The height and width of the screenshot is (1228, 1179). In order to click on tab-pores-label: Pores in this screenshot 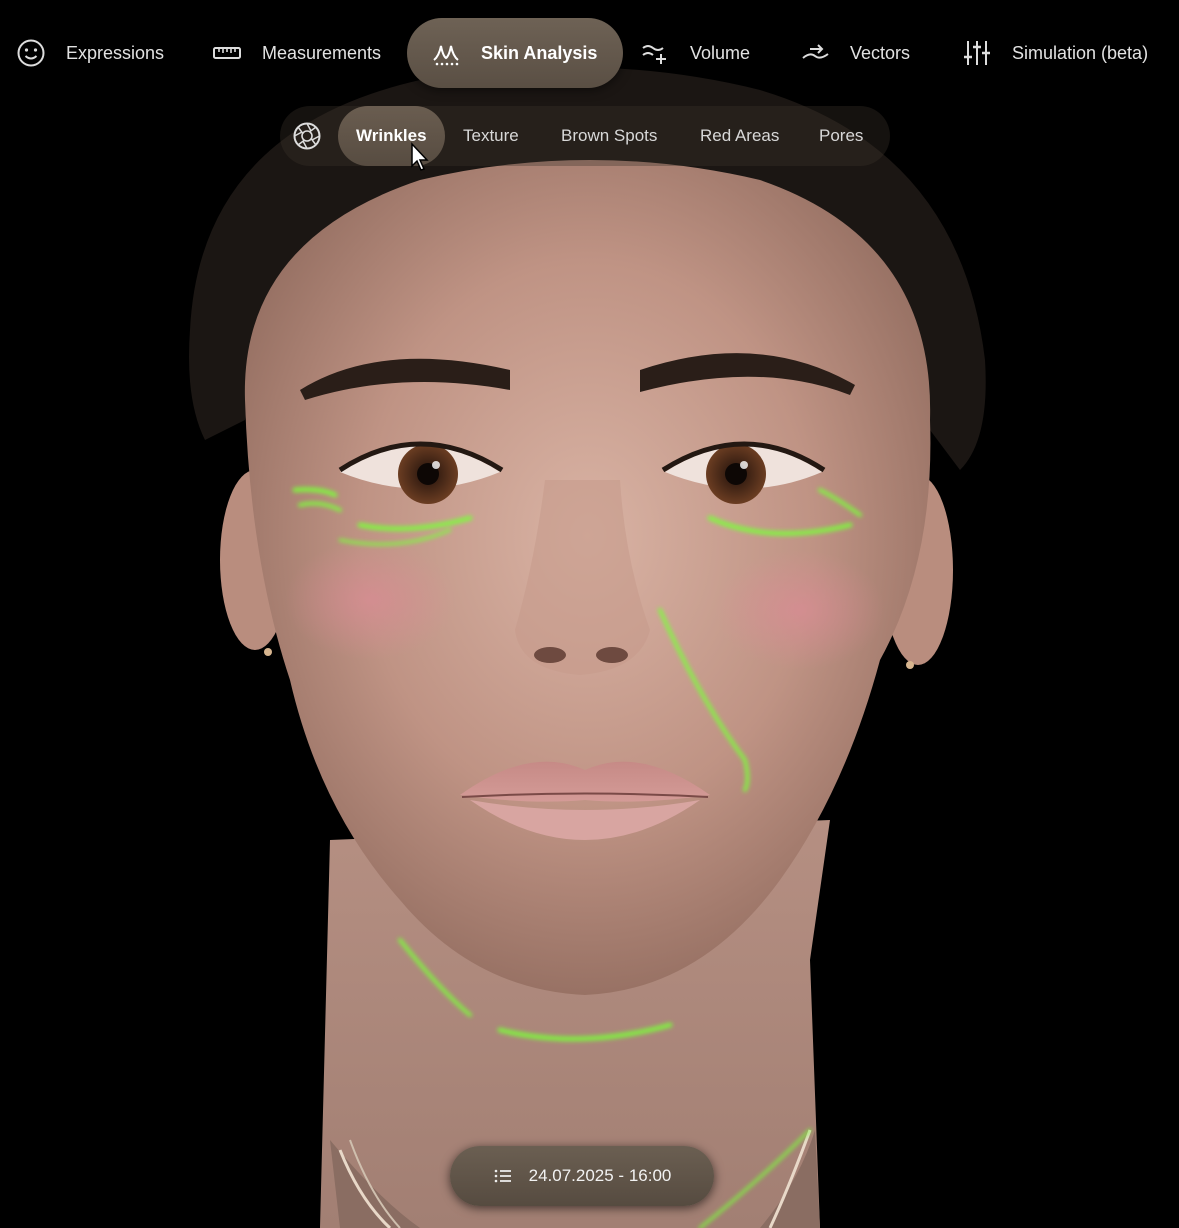, I will do `click(841, 135)`.